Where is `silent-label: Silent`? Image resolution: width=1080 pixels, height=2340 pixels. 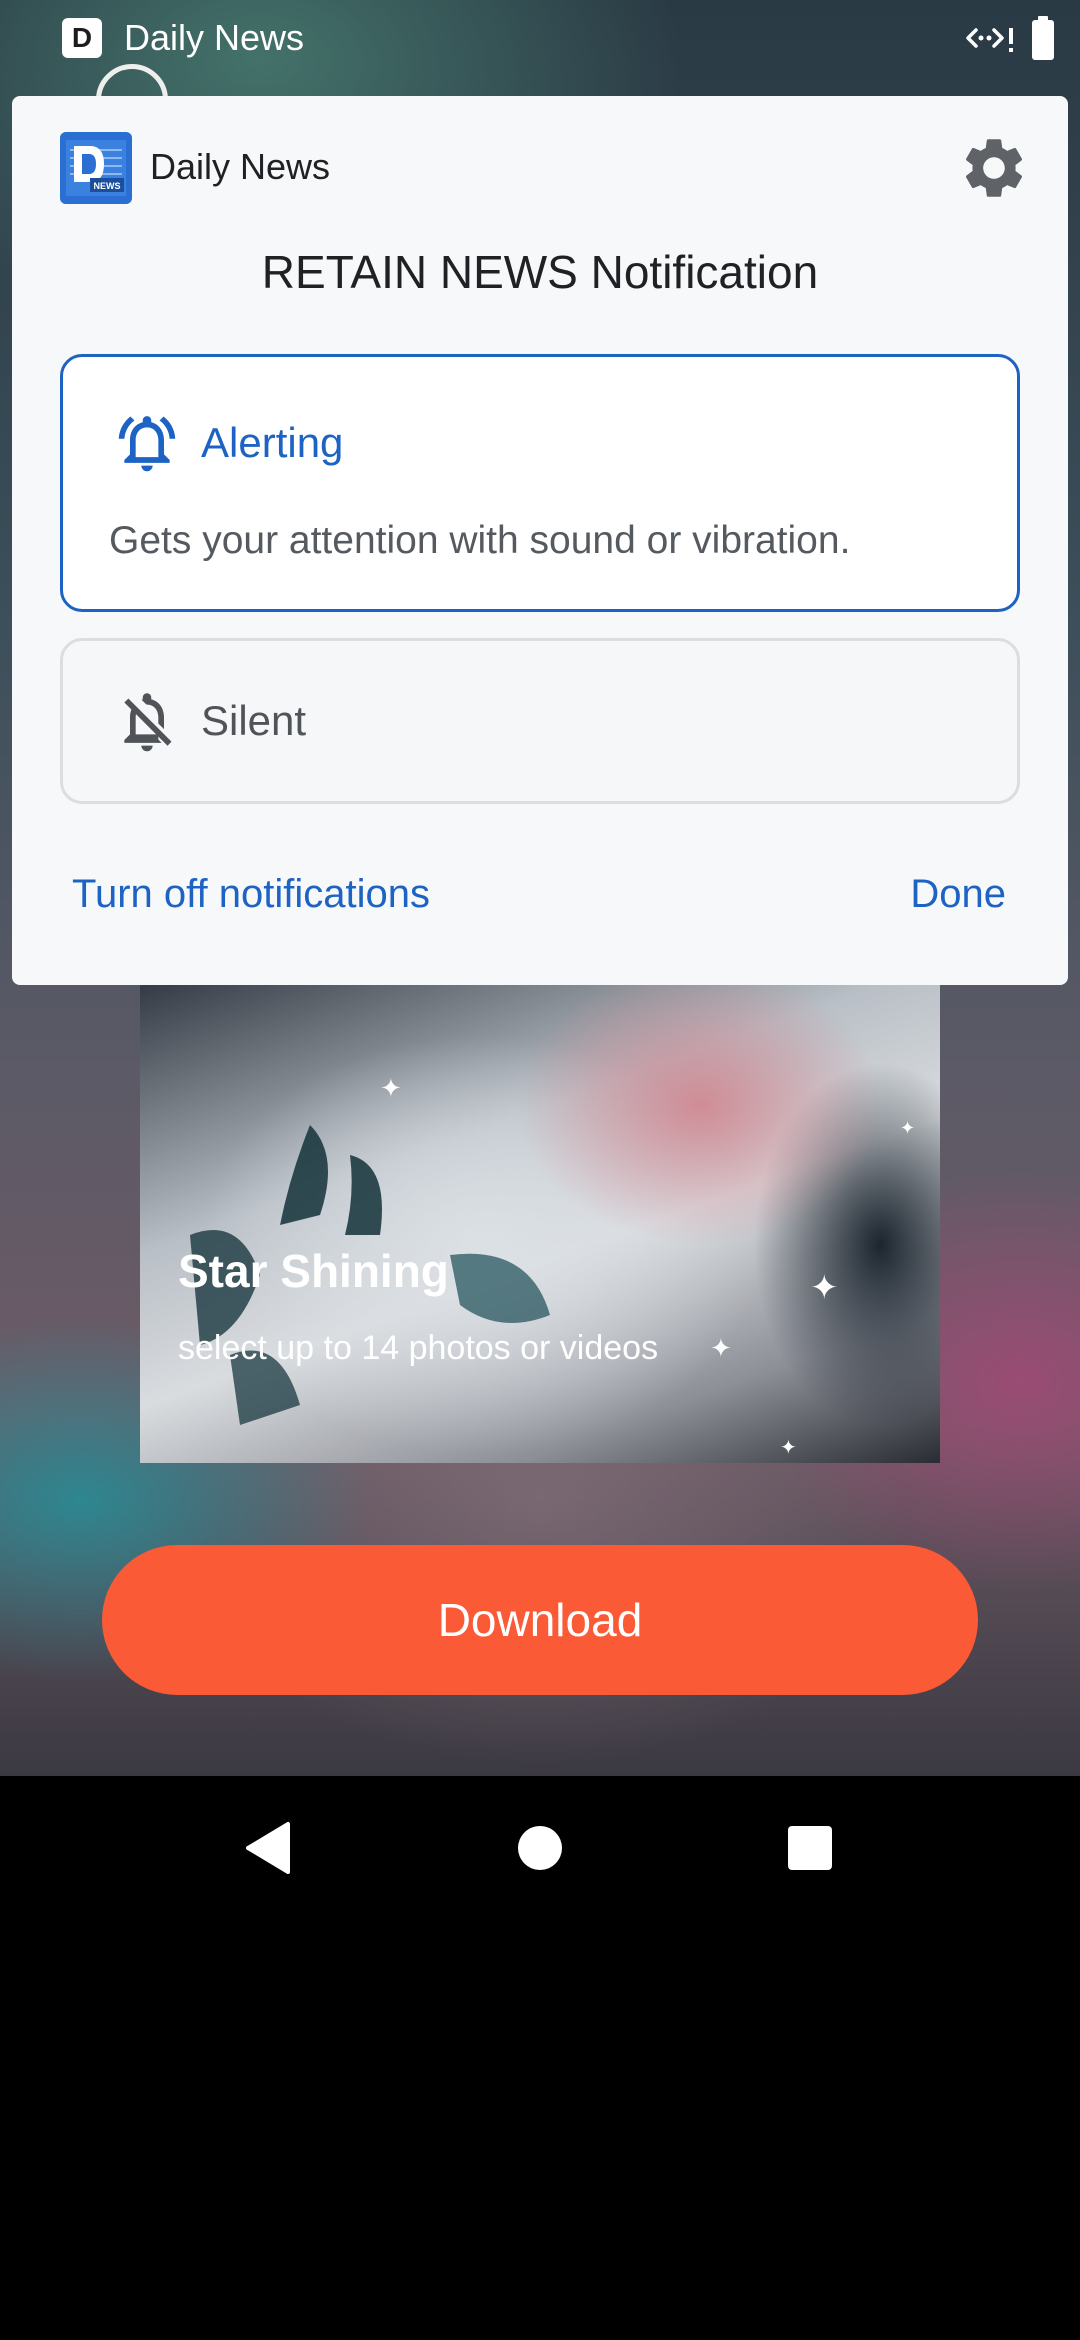 silent-label: Silent is located at coordinates (254, 720).